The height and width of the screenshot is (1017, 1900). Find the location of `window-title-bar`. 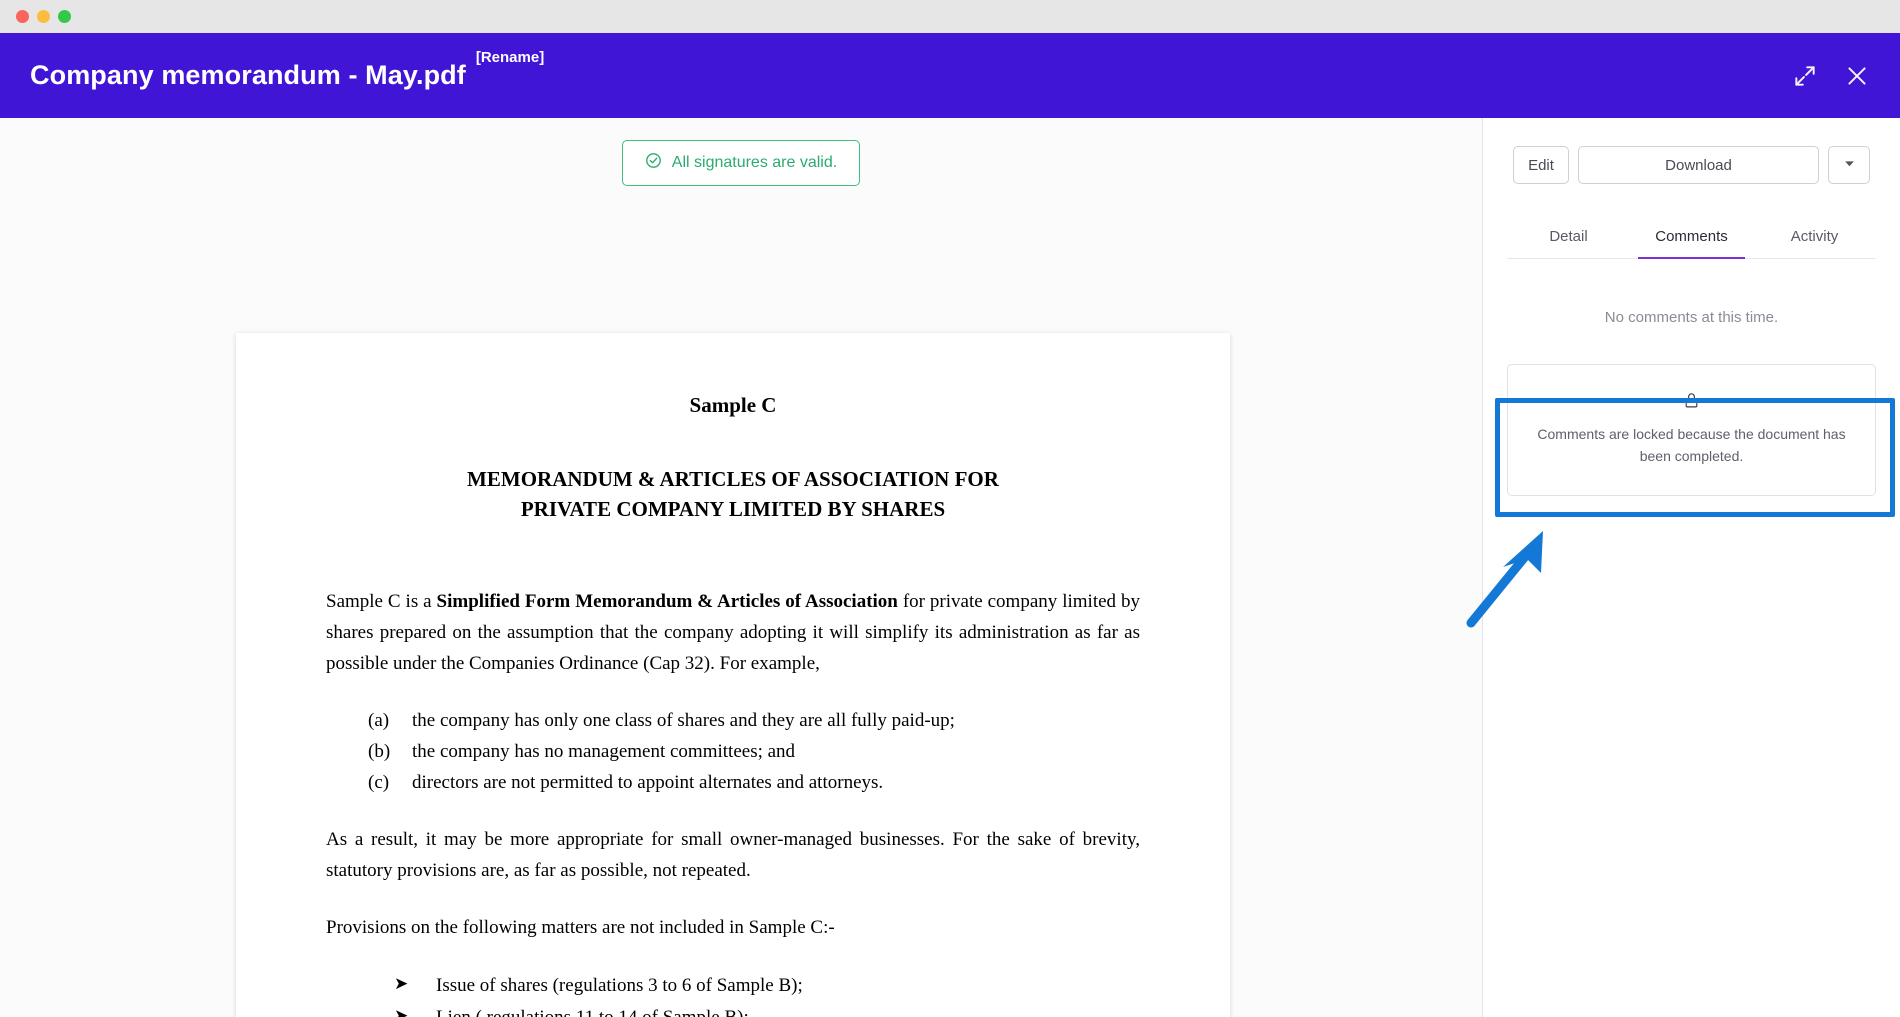

window-title-bar is located at coordinates (950, 16).